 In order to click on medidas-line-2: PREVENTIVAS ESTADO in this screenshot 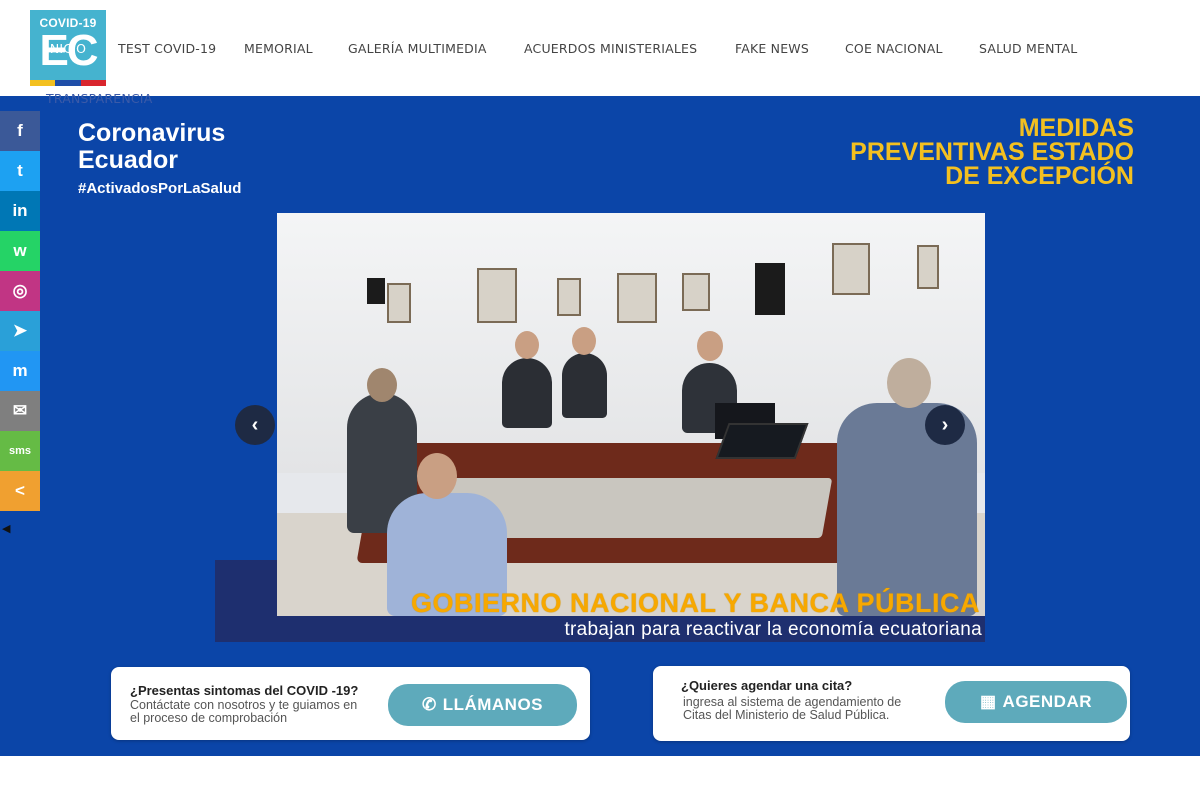, I will do `click(992, 152)`.